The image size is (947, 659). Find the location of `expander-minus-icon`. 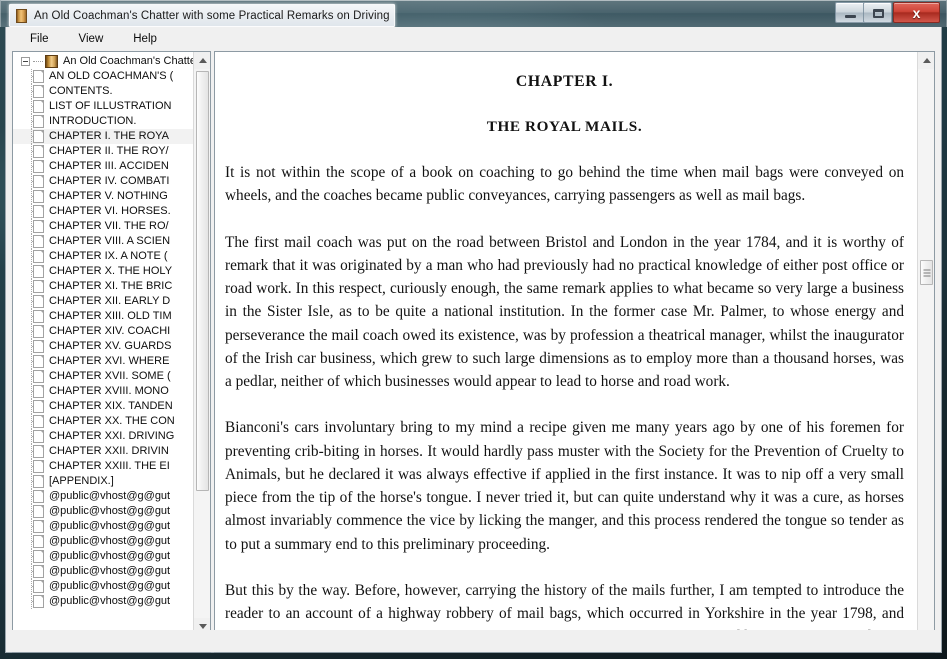

expander-minus-icon is located at coordinates (25, 61).